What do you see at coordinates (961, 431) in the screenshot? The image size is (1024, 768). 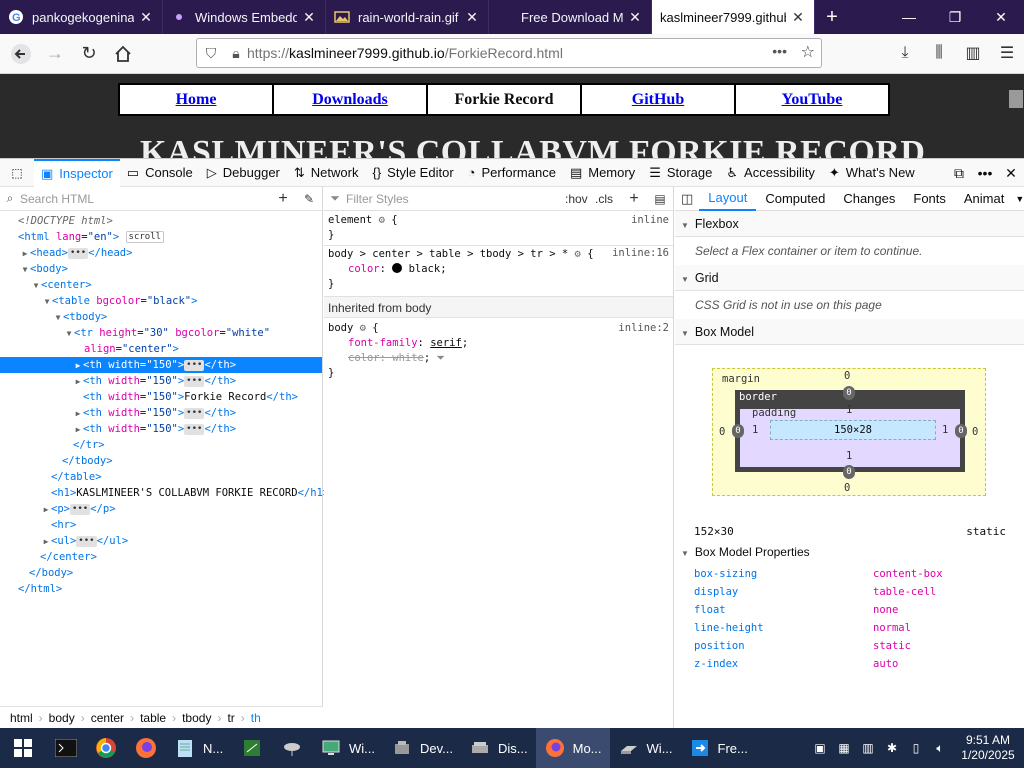 I see `border-right-value: 0` at bounding box center [961, 431].